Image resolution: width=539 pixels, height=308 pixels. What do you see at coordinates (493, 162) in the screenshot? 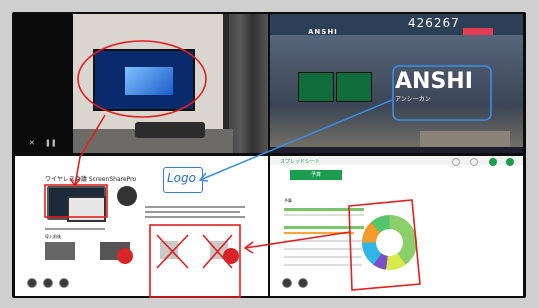
I see `add-icon` at bounding box center [493, 162].